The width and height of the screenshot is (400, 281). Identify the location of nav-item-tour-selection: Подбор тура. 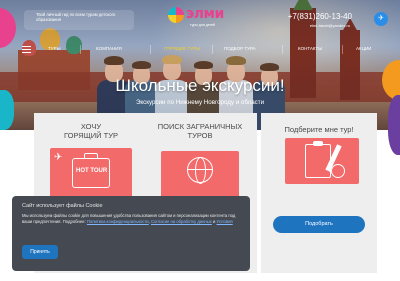
(240, 48).